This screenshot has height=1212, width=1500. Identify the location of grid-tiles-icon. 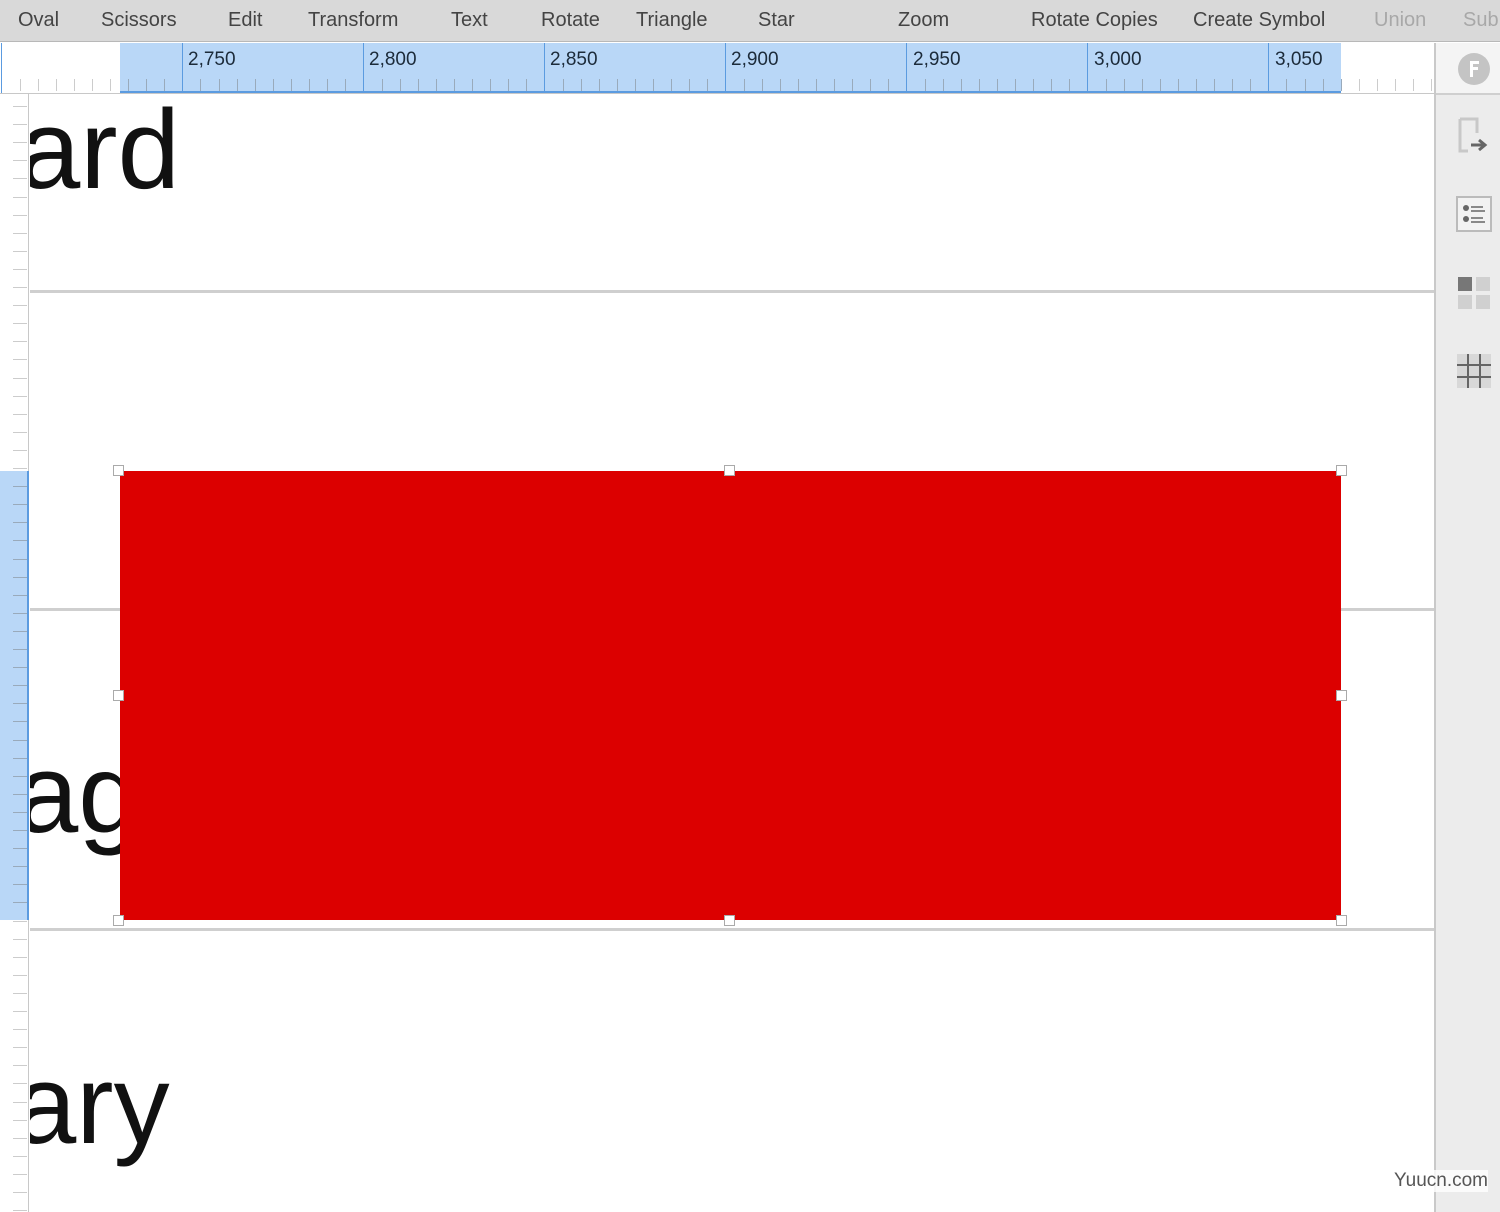
(1474, 293).